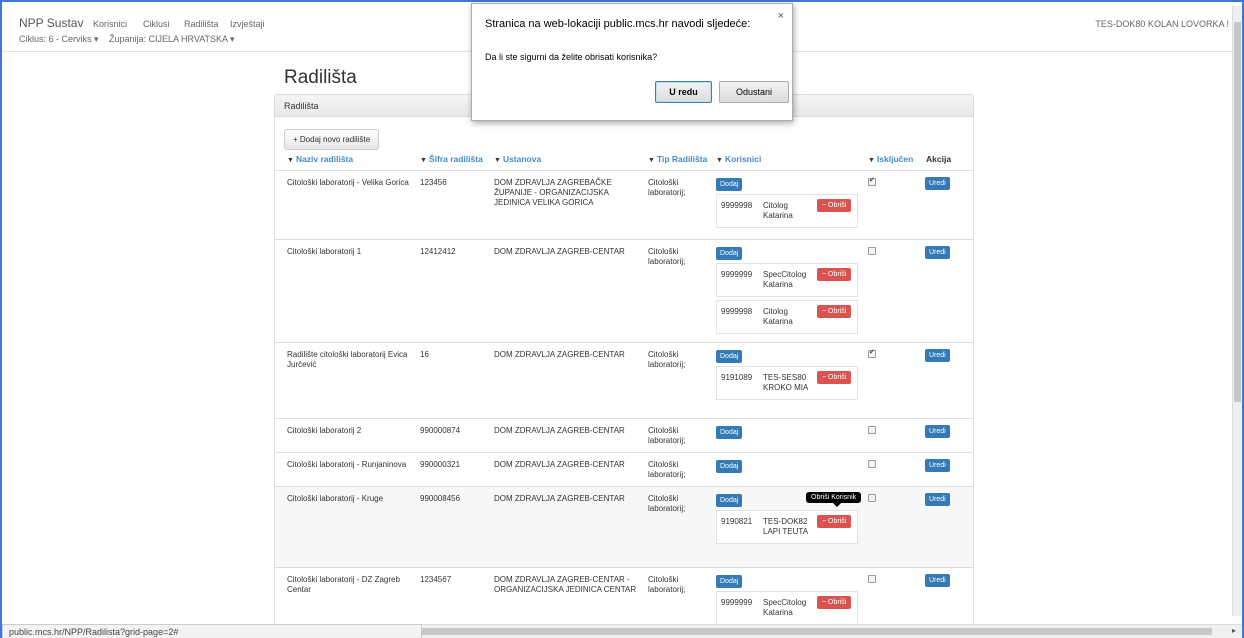 The width and height of the screenshot is (1244, 638). I want to click on header-ustanova: ▼ Ustanova, so click(517, 159).